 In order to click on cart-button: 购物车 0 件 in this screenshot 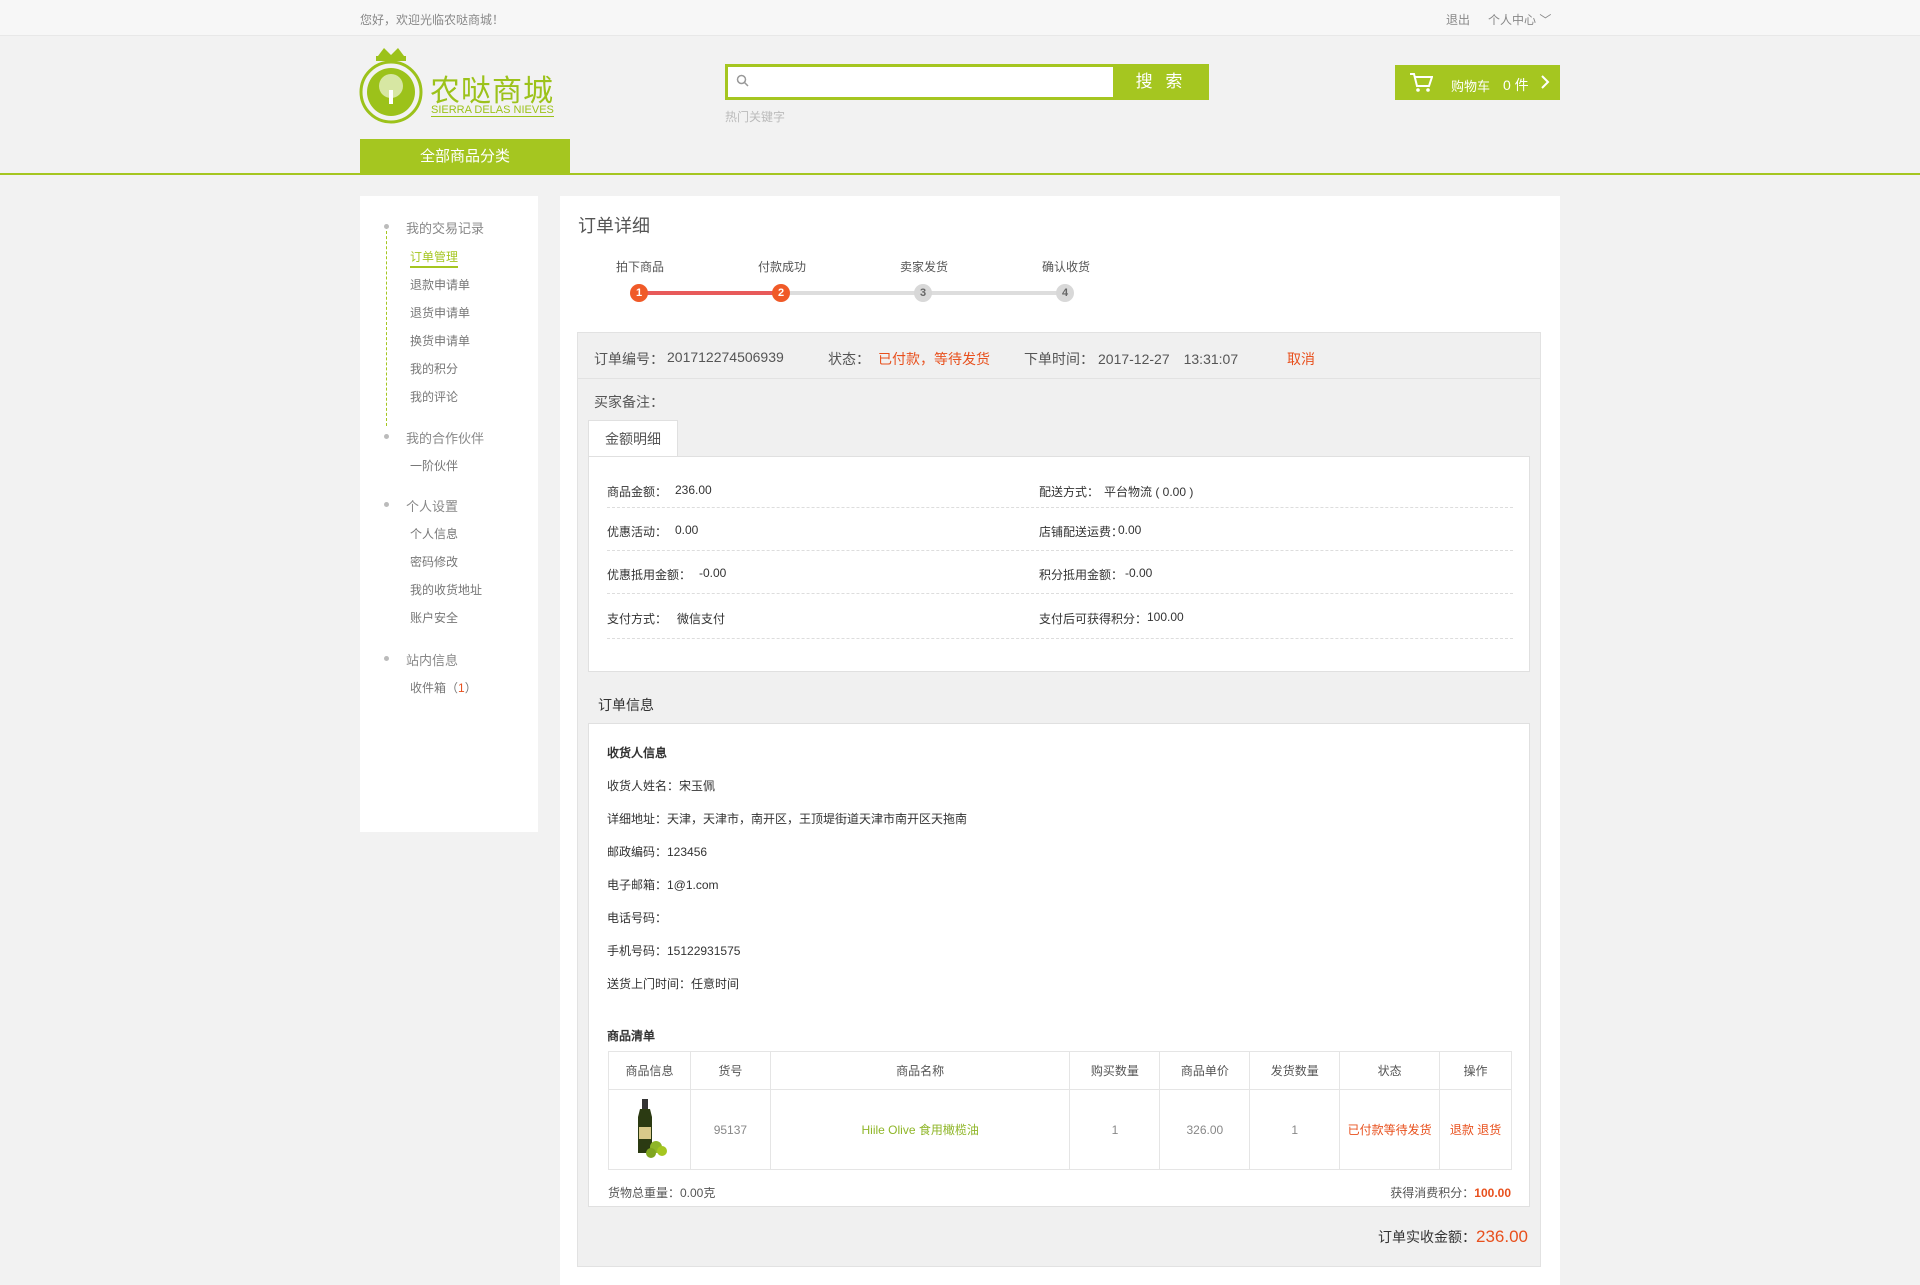, I will do `click(1477, 82)`.